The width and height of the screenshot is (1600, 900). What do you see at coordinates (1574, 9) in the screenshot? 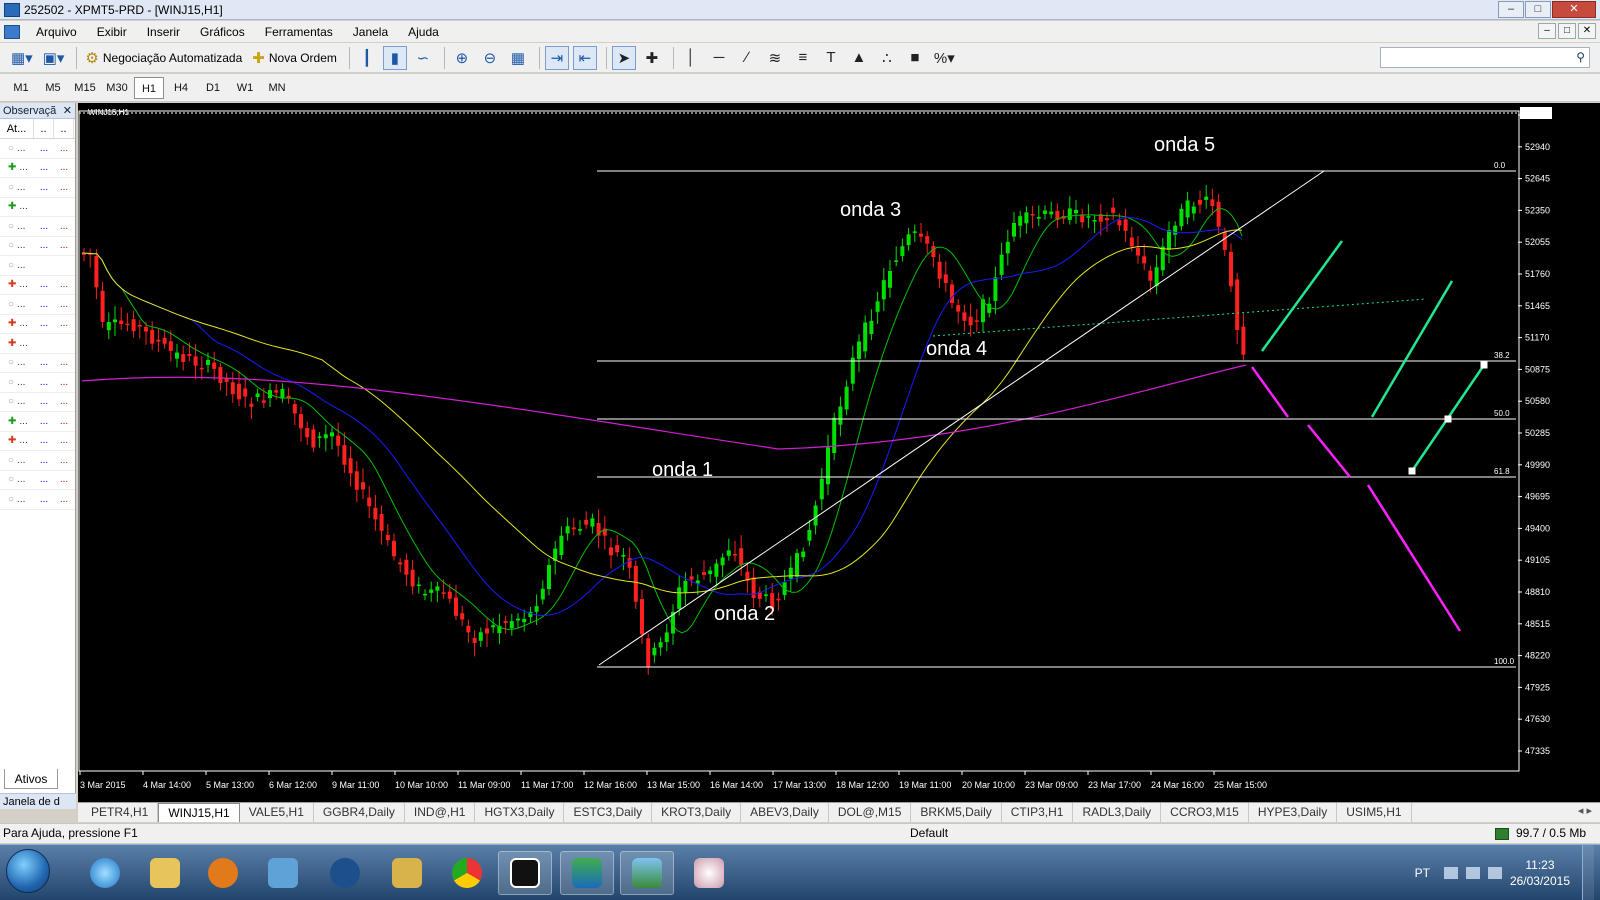
I see `close-button: ✕` at bounding box center [1574, 9].